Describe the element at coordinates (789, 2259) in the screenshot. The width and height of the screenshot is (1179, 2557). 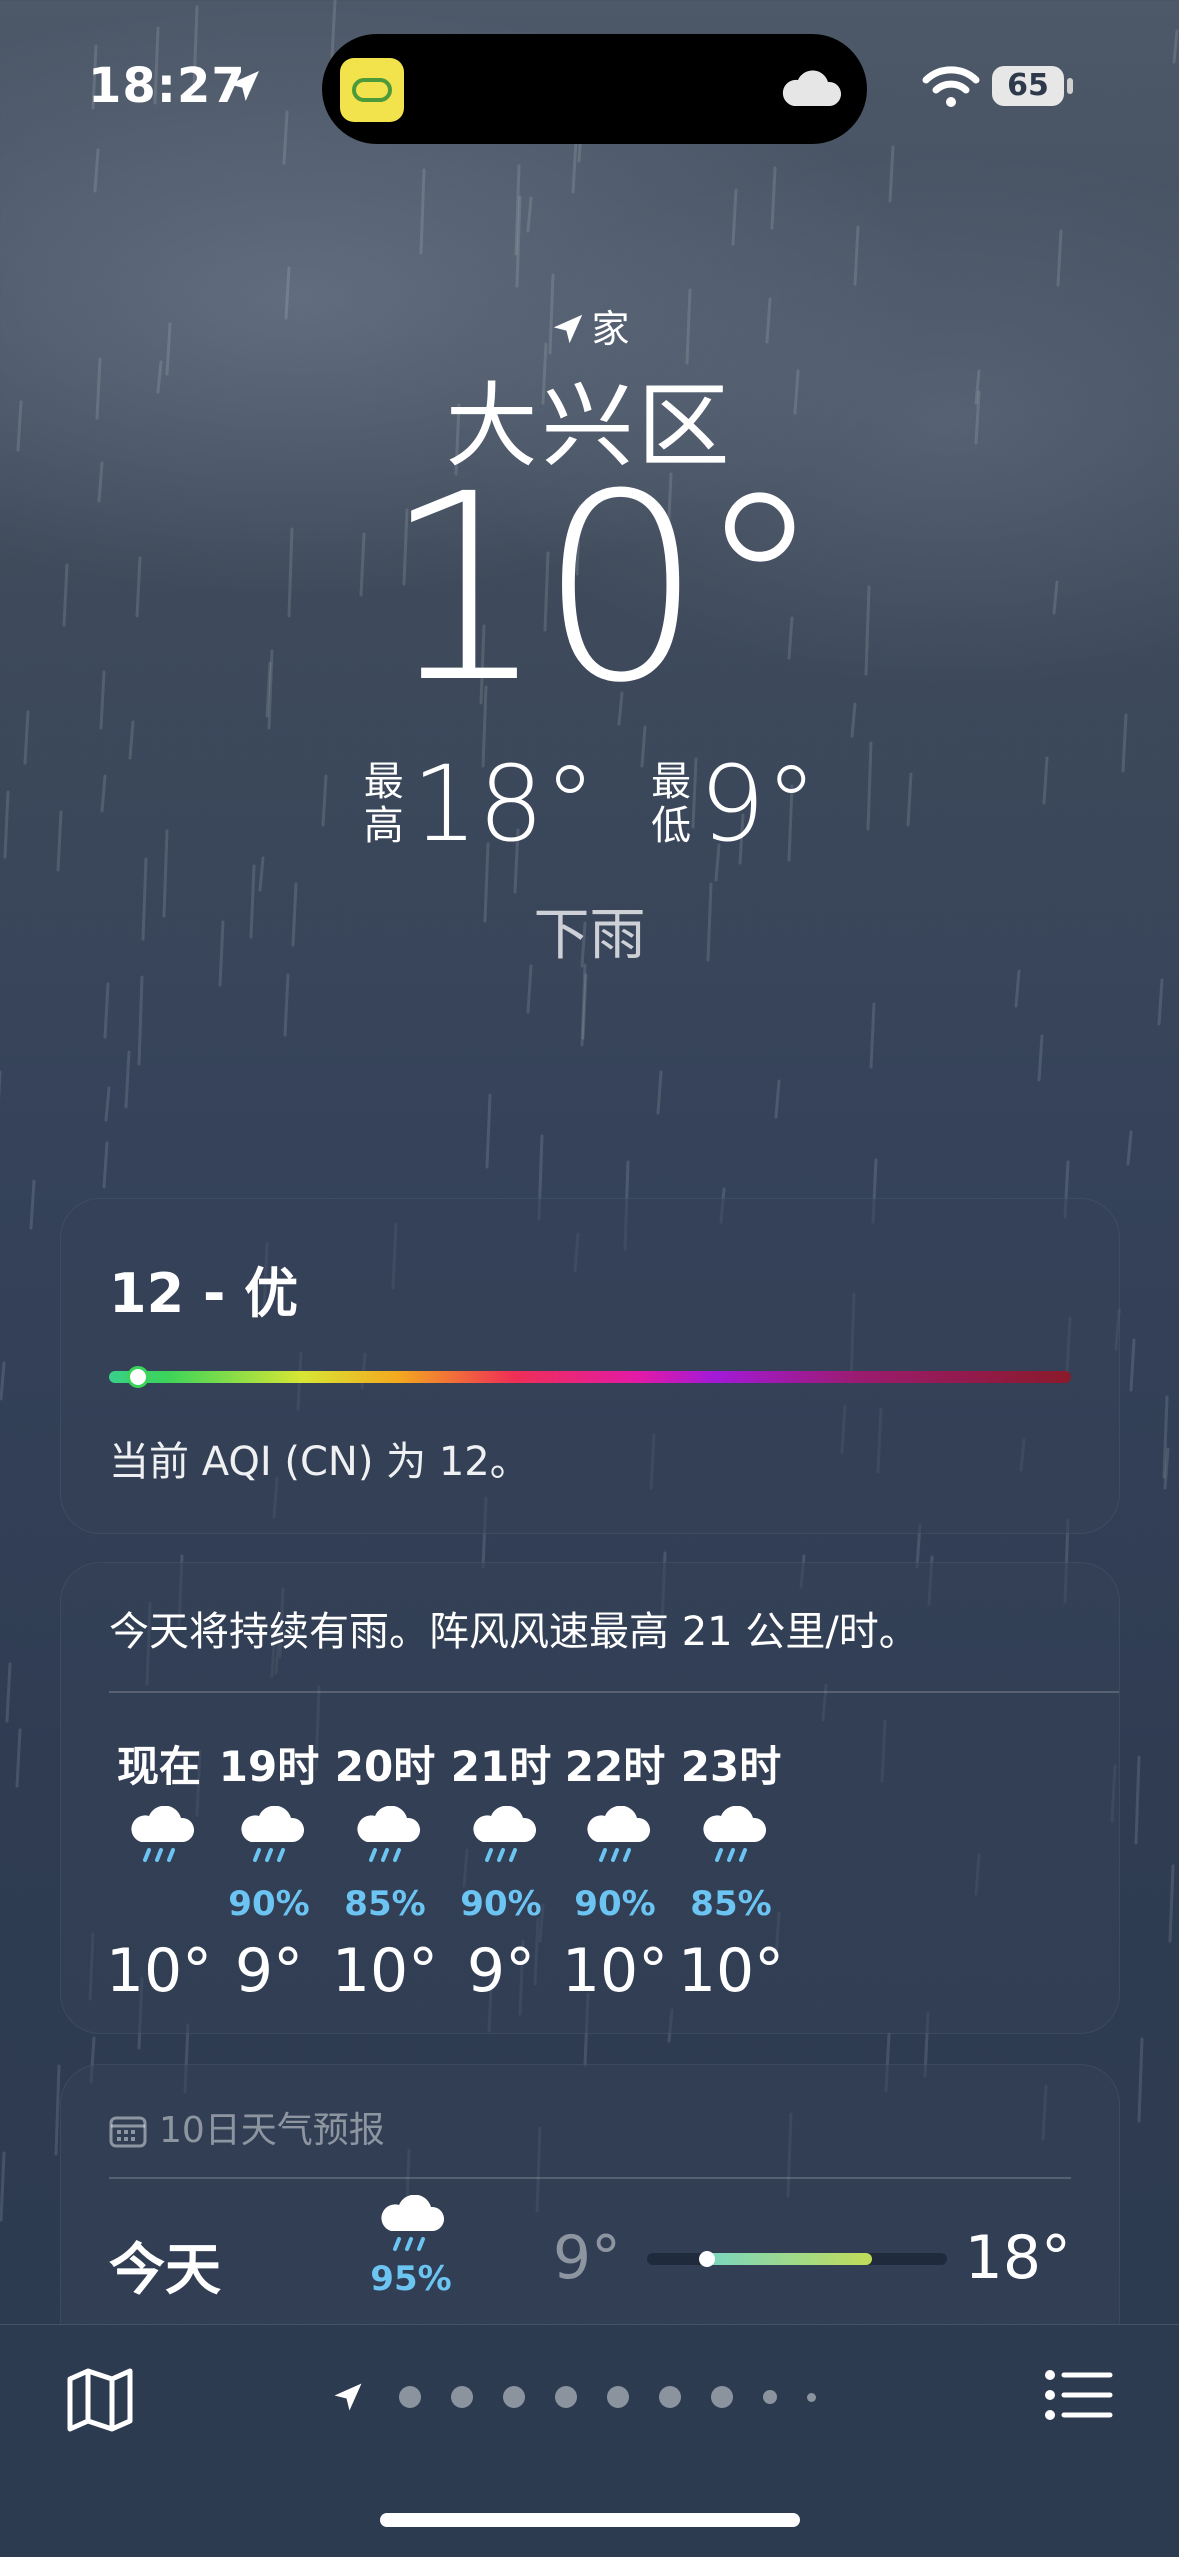
I see `daily-range-fill` at that location.